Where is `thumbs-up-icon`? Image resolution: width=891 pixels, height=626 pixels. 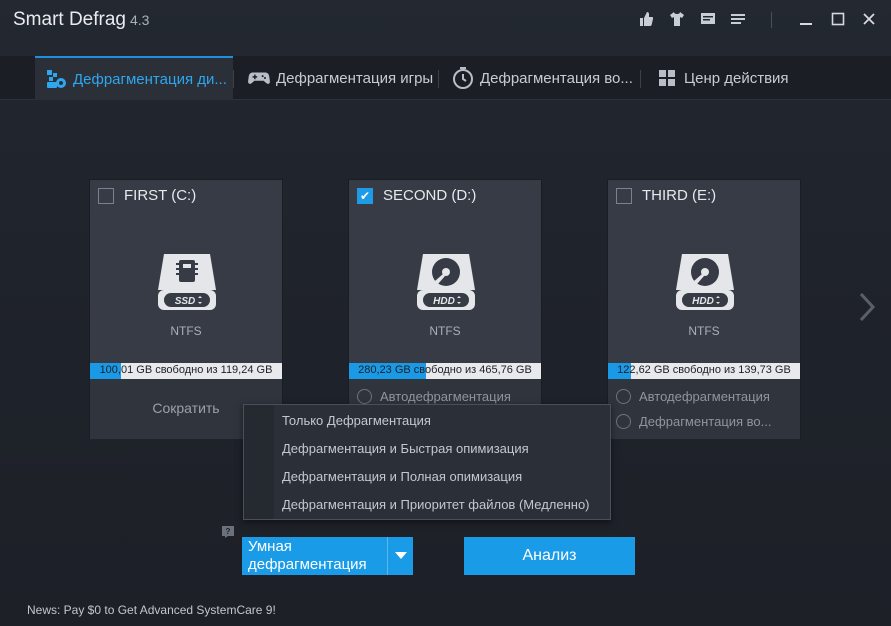 thumbs-up-icon is located at coordinates (646, 19).